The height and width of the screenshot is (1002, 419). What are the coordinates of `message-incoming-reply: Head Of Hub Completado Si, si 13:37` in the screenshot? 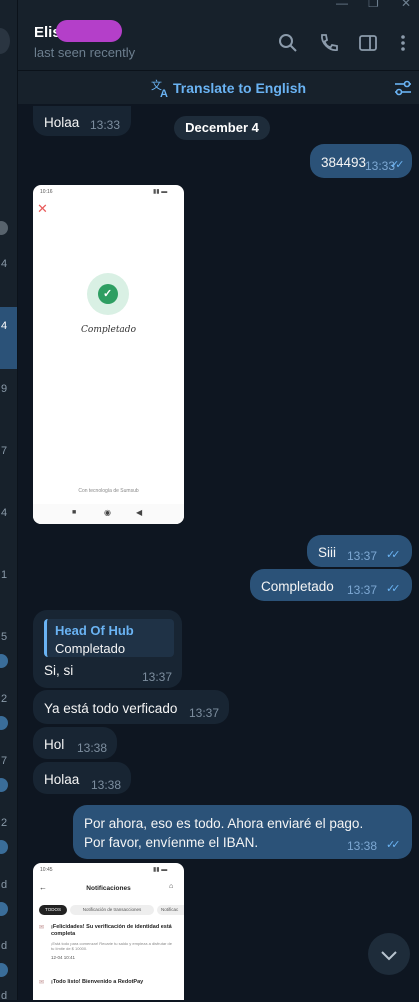 It's located at (107, 649).